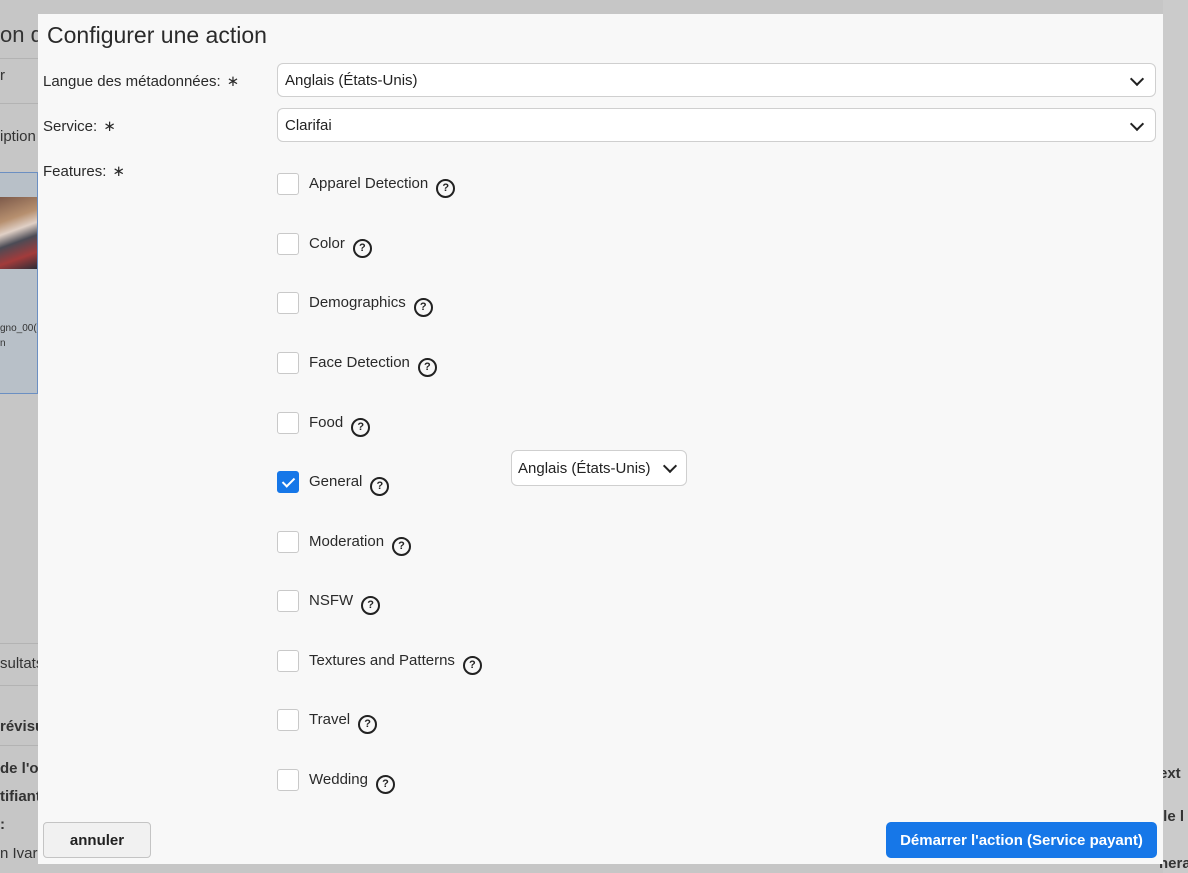  Describe the element at coordinates (97, 840) in the screenshot. I see `cancel-button: annuler` at that location.